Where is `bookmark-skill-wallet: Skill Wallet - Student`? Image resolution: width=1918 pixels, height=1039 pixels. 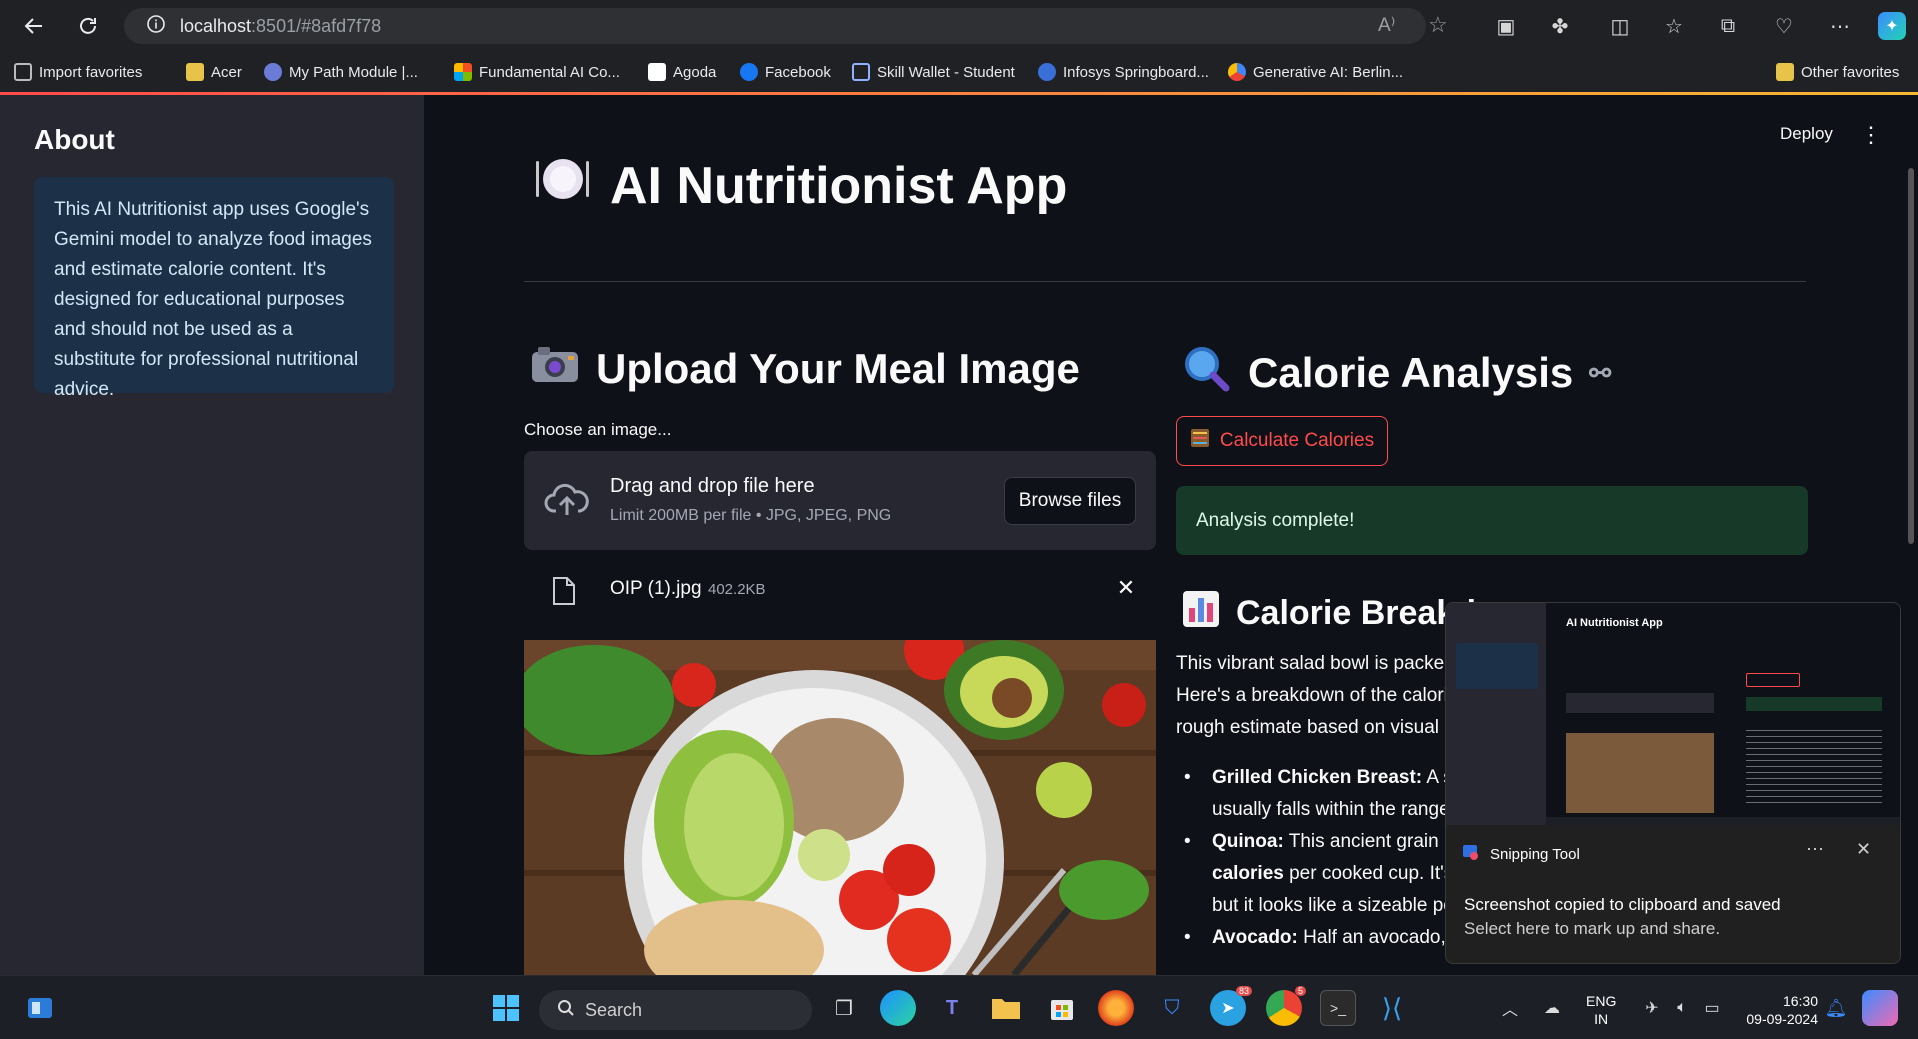 bookmark-skill-wallet: Skill Wallet - Student is located at coordinates (933, 72).